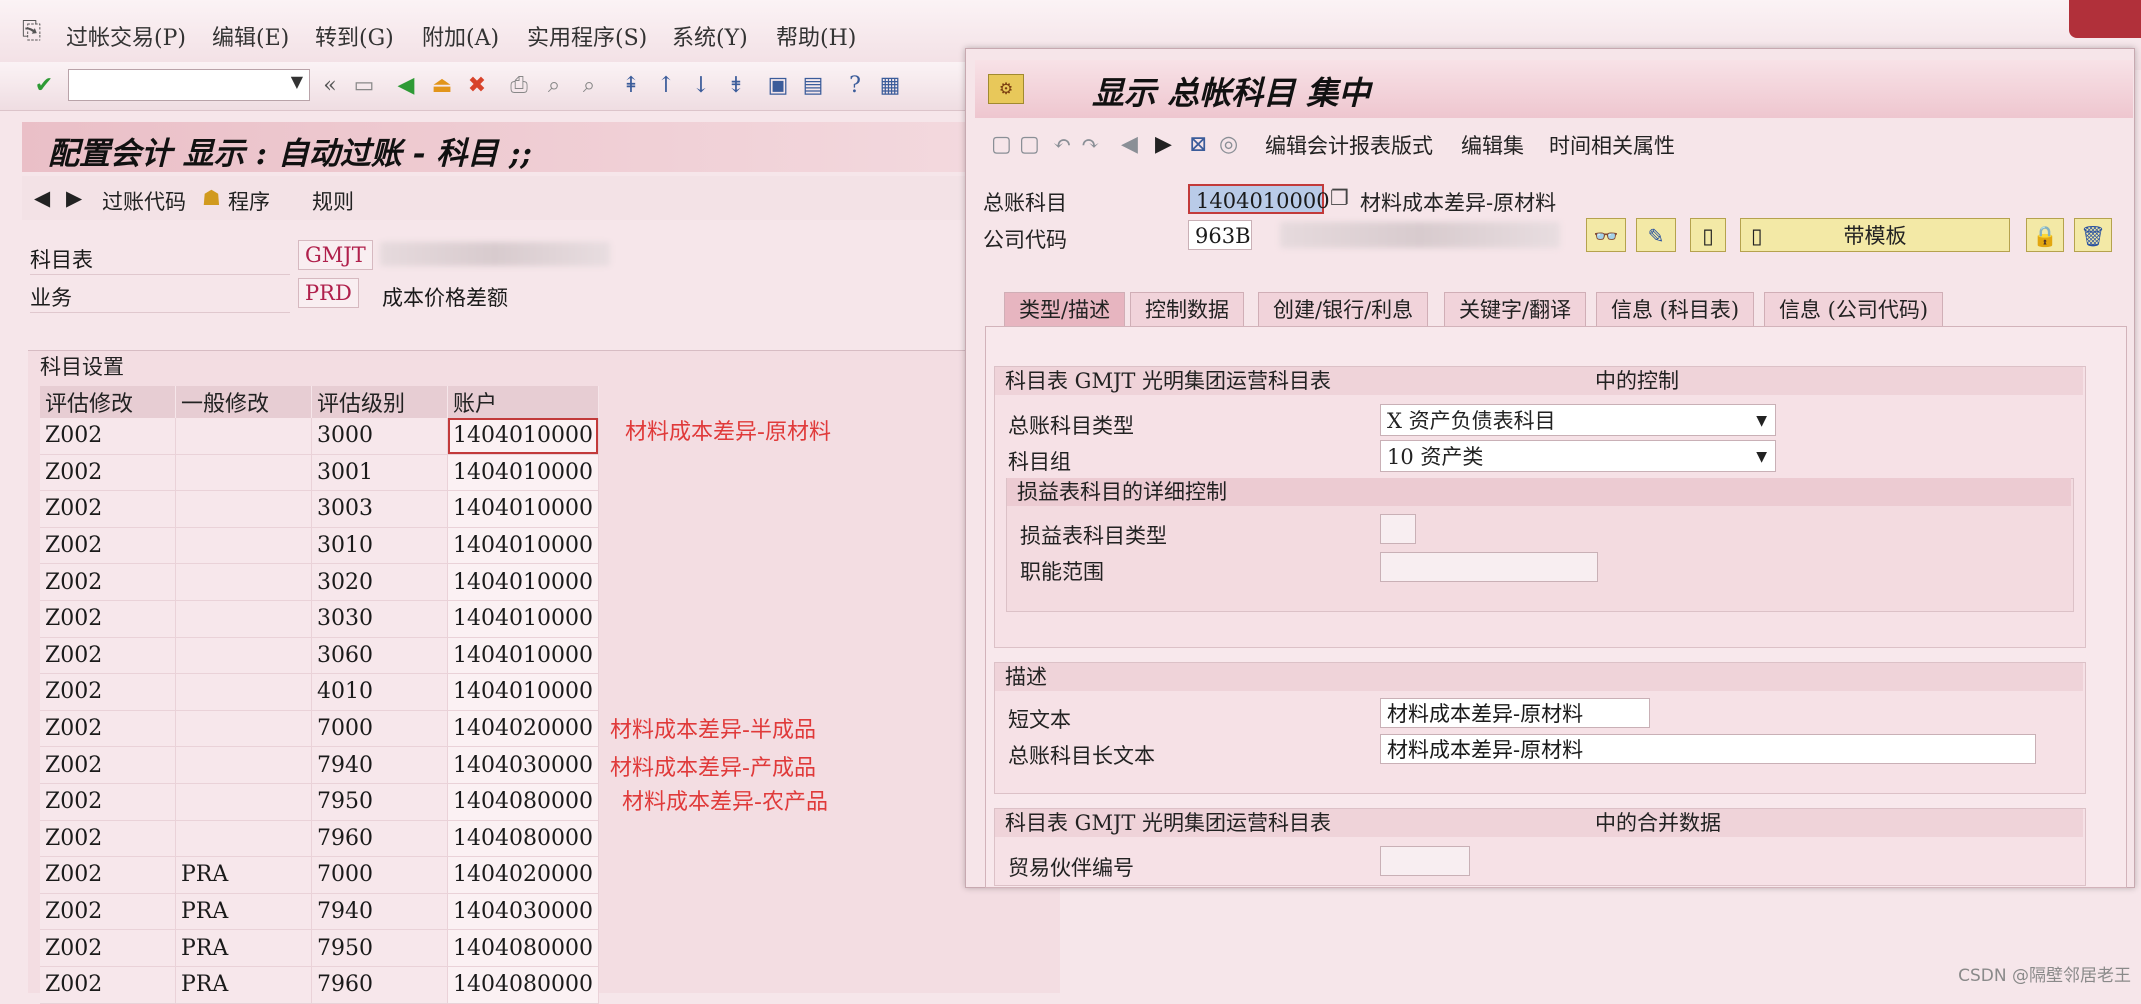  What do you see at coordinates (1606, 235) in the screenshot?
I see `glasses-icon: 👓` at bounding box center [1606, 235].